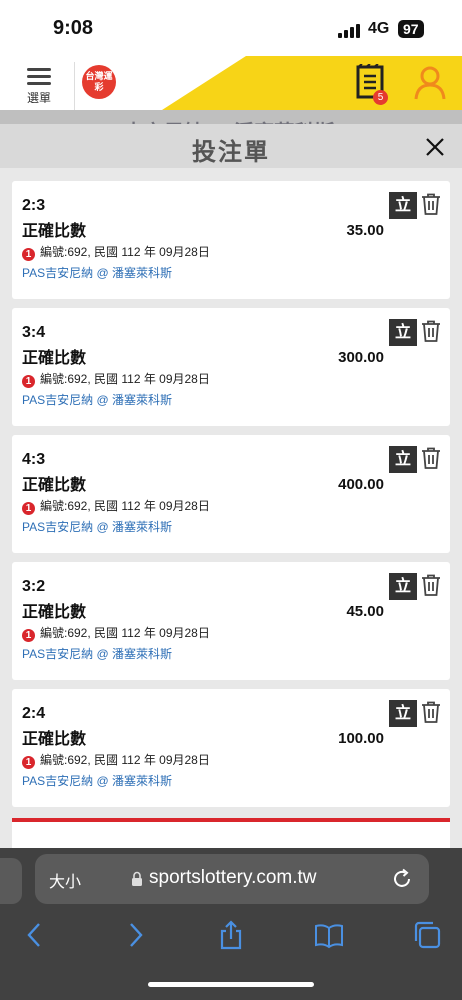  Describe the element at coordinates (411, 29) in the screenshot. I see `battery-indicator: 97` at that location.